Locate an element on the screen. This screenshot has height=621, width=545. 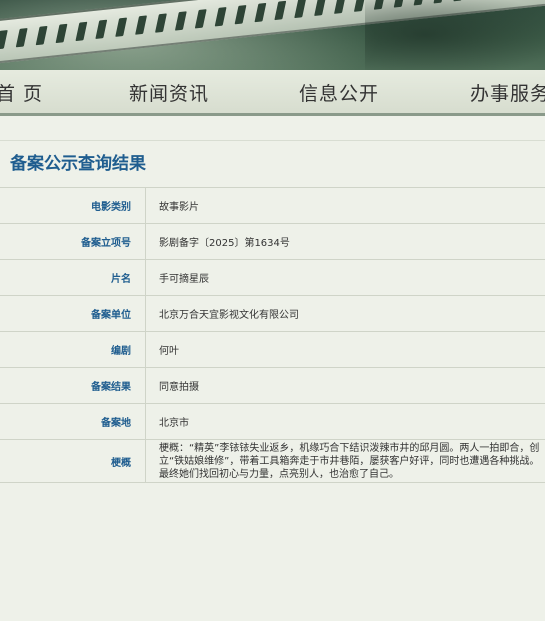
row-label: 编剧 is located at coordinates (73, 349).